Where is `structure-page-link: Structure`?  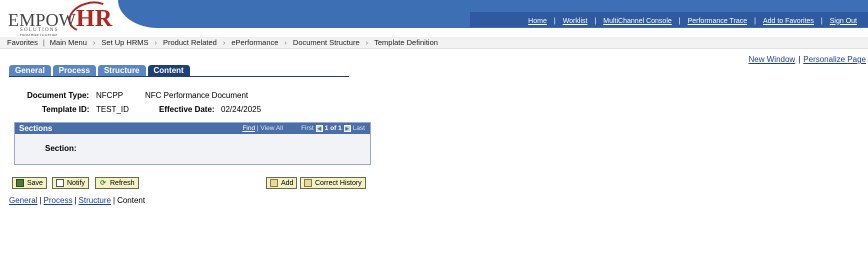 structure-page-link: Structure is located at coordinates (95, 200).